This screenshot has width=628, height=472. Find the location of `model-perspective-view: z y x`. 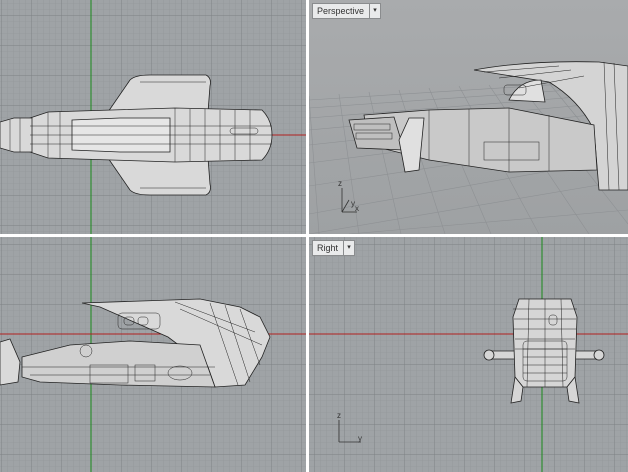

model-perspective-view: z y x is located at coordinates (483, 137).